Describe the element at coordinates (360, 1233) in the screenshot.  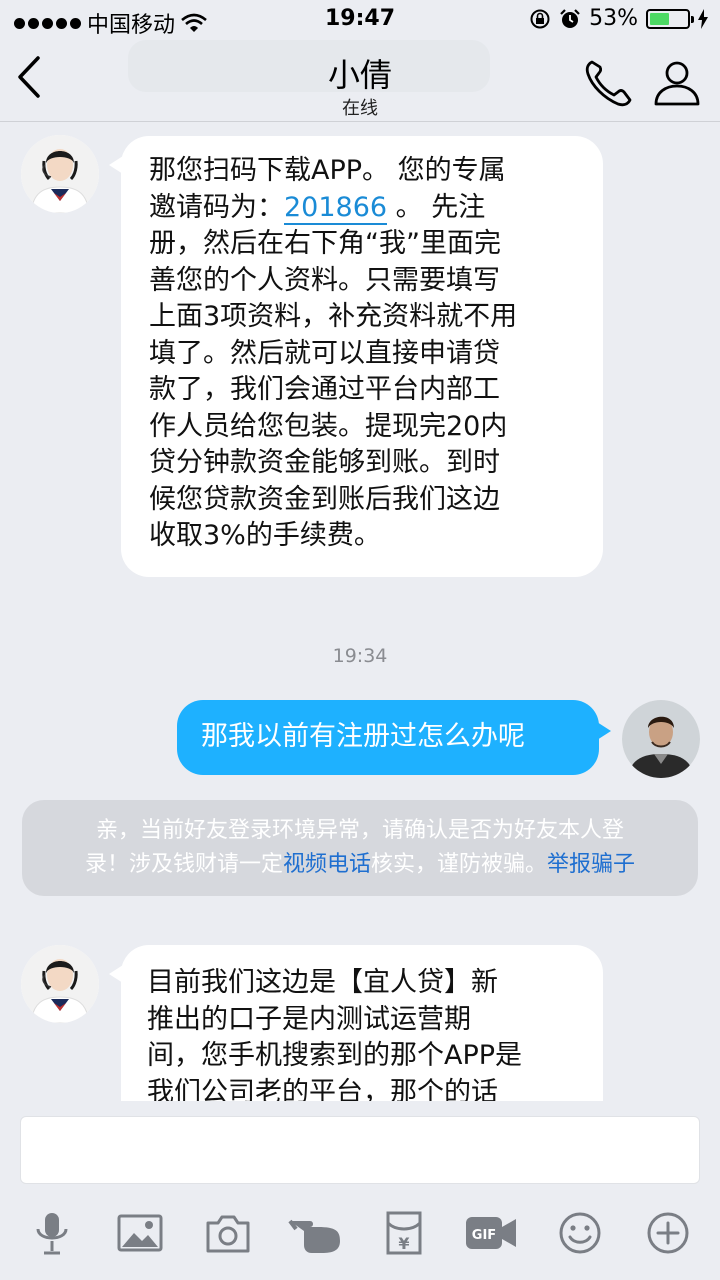
I see `input-toolbar: ¥ GIF` at that location.